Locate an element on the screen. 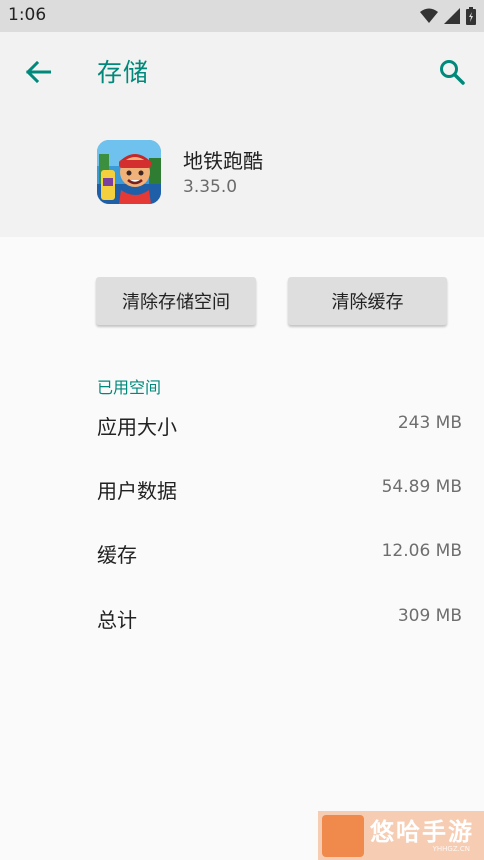  storage-row-label: 用户数据 is located at coordinates (137, 491).